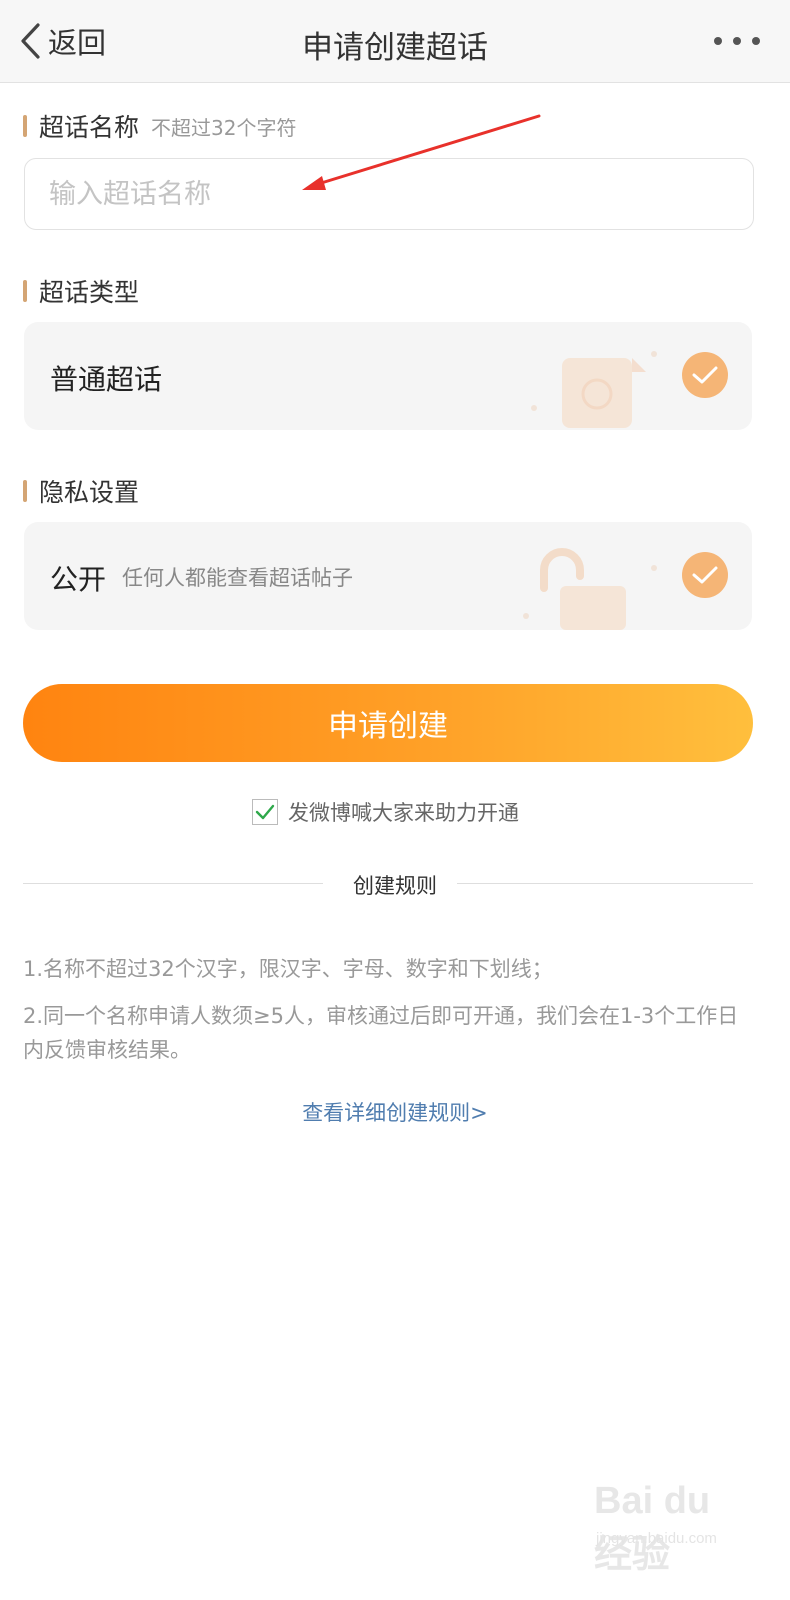 This screenshot has width=790, height=1600. I want to click on privacy-section-title: 隐私设置, so click(89, 492).